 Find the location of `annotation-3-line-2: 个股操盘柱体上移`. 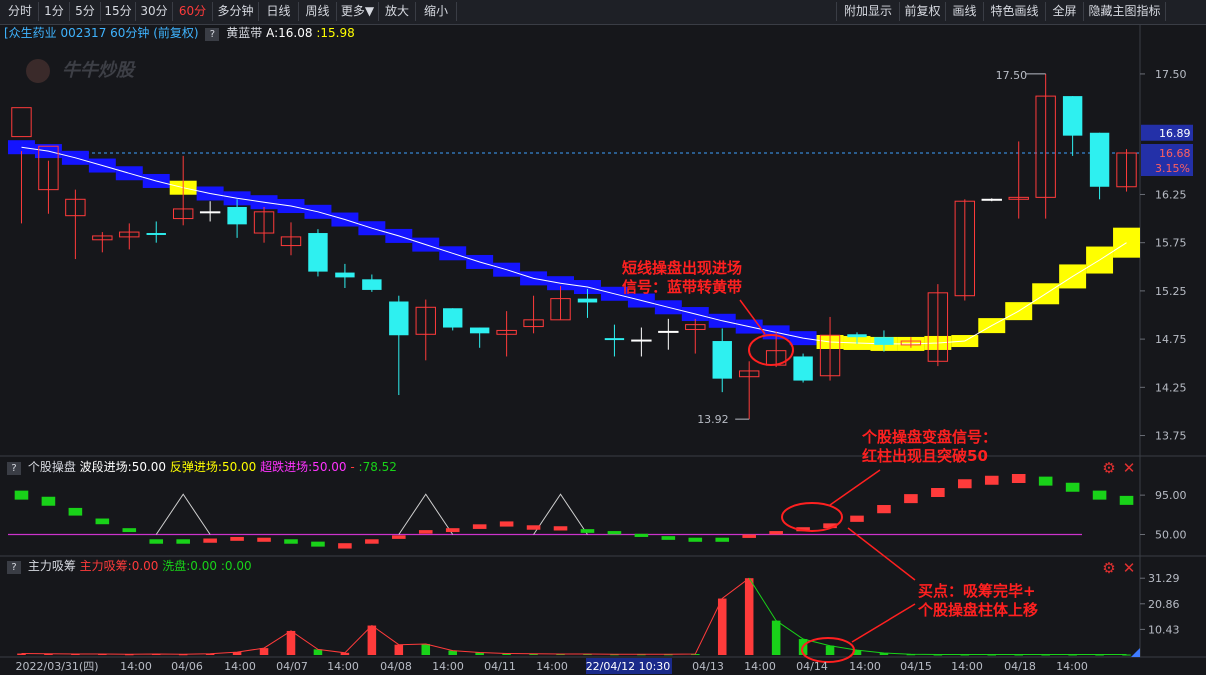

annotation-3-line-2: 个股操盘柱体上移 is located at coordinates (977, 610).